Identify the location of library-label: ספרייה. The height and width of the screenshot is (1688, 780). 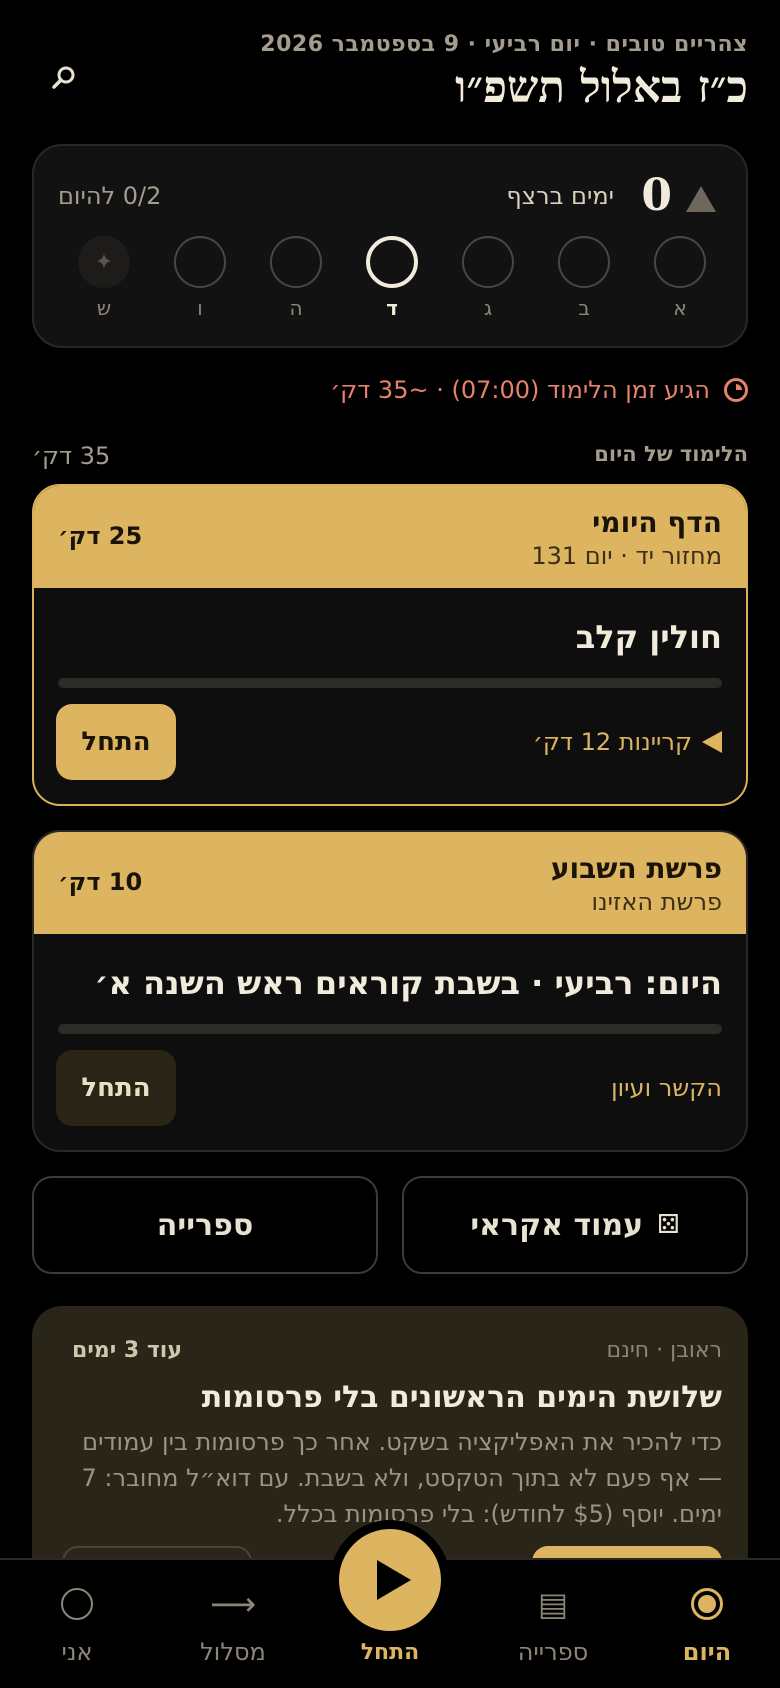
(205, 1225).